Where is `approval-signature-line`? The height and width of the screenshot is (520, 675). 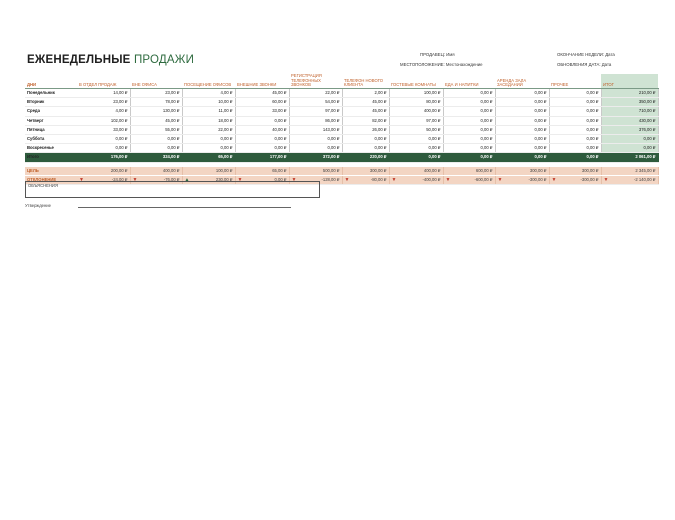 approval-signature-line is located at coordinates (184, 207).